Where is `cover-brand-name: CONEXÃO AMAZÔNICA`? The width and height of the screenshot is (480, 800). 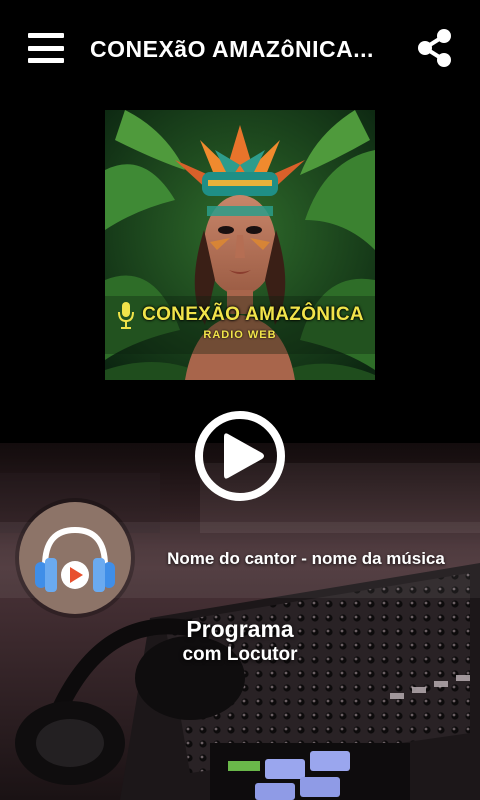 cover-brand-name: CONEXÃO AMAZÔNICA is located at coordinates (253, 314).